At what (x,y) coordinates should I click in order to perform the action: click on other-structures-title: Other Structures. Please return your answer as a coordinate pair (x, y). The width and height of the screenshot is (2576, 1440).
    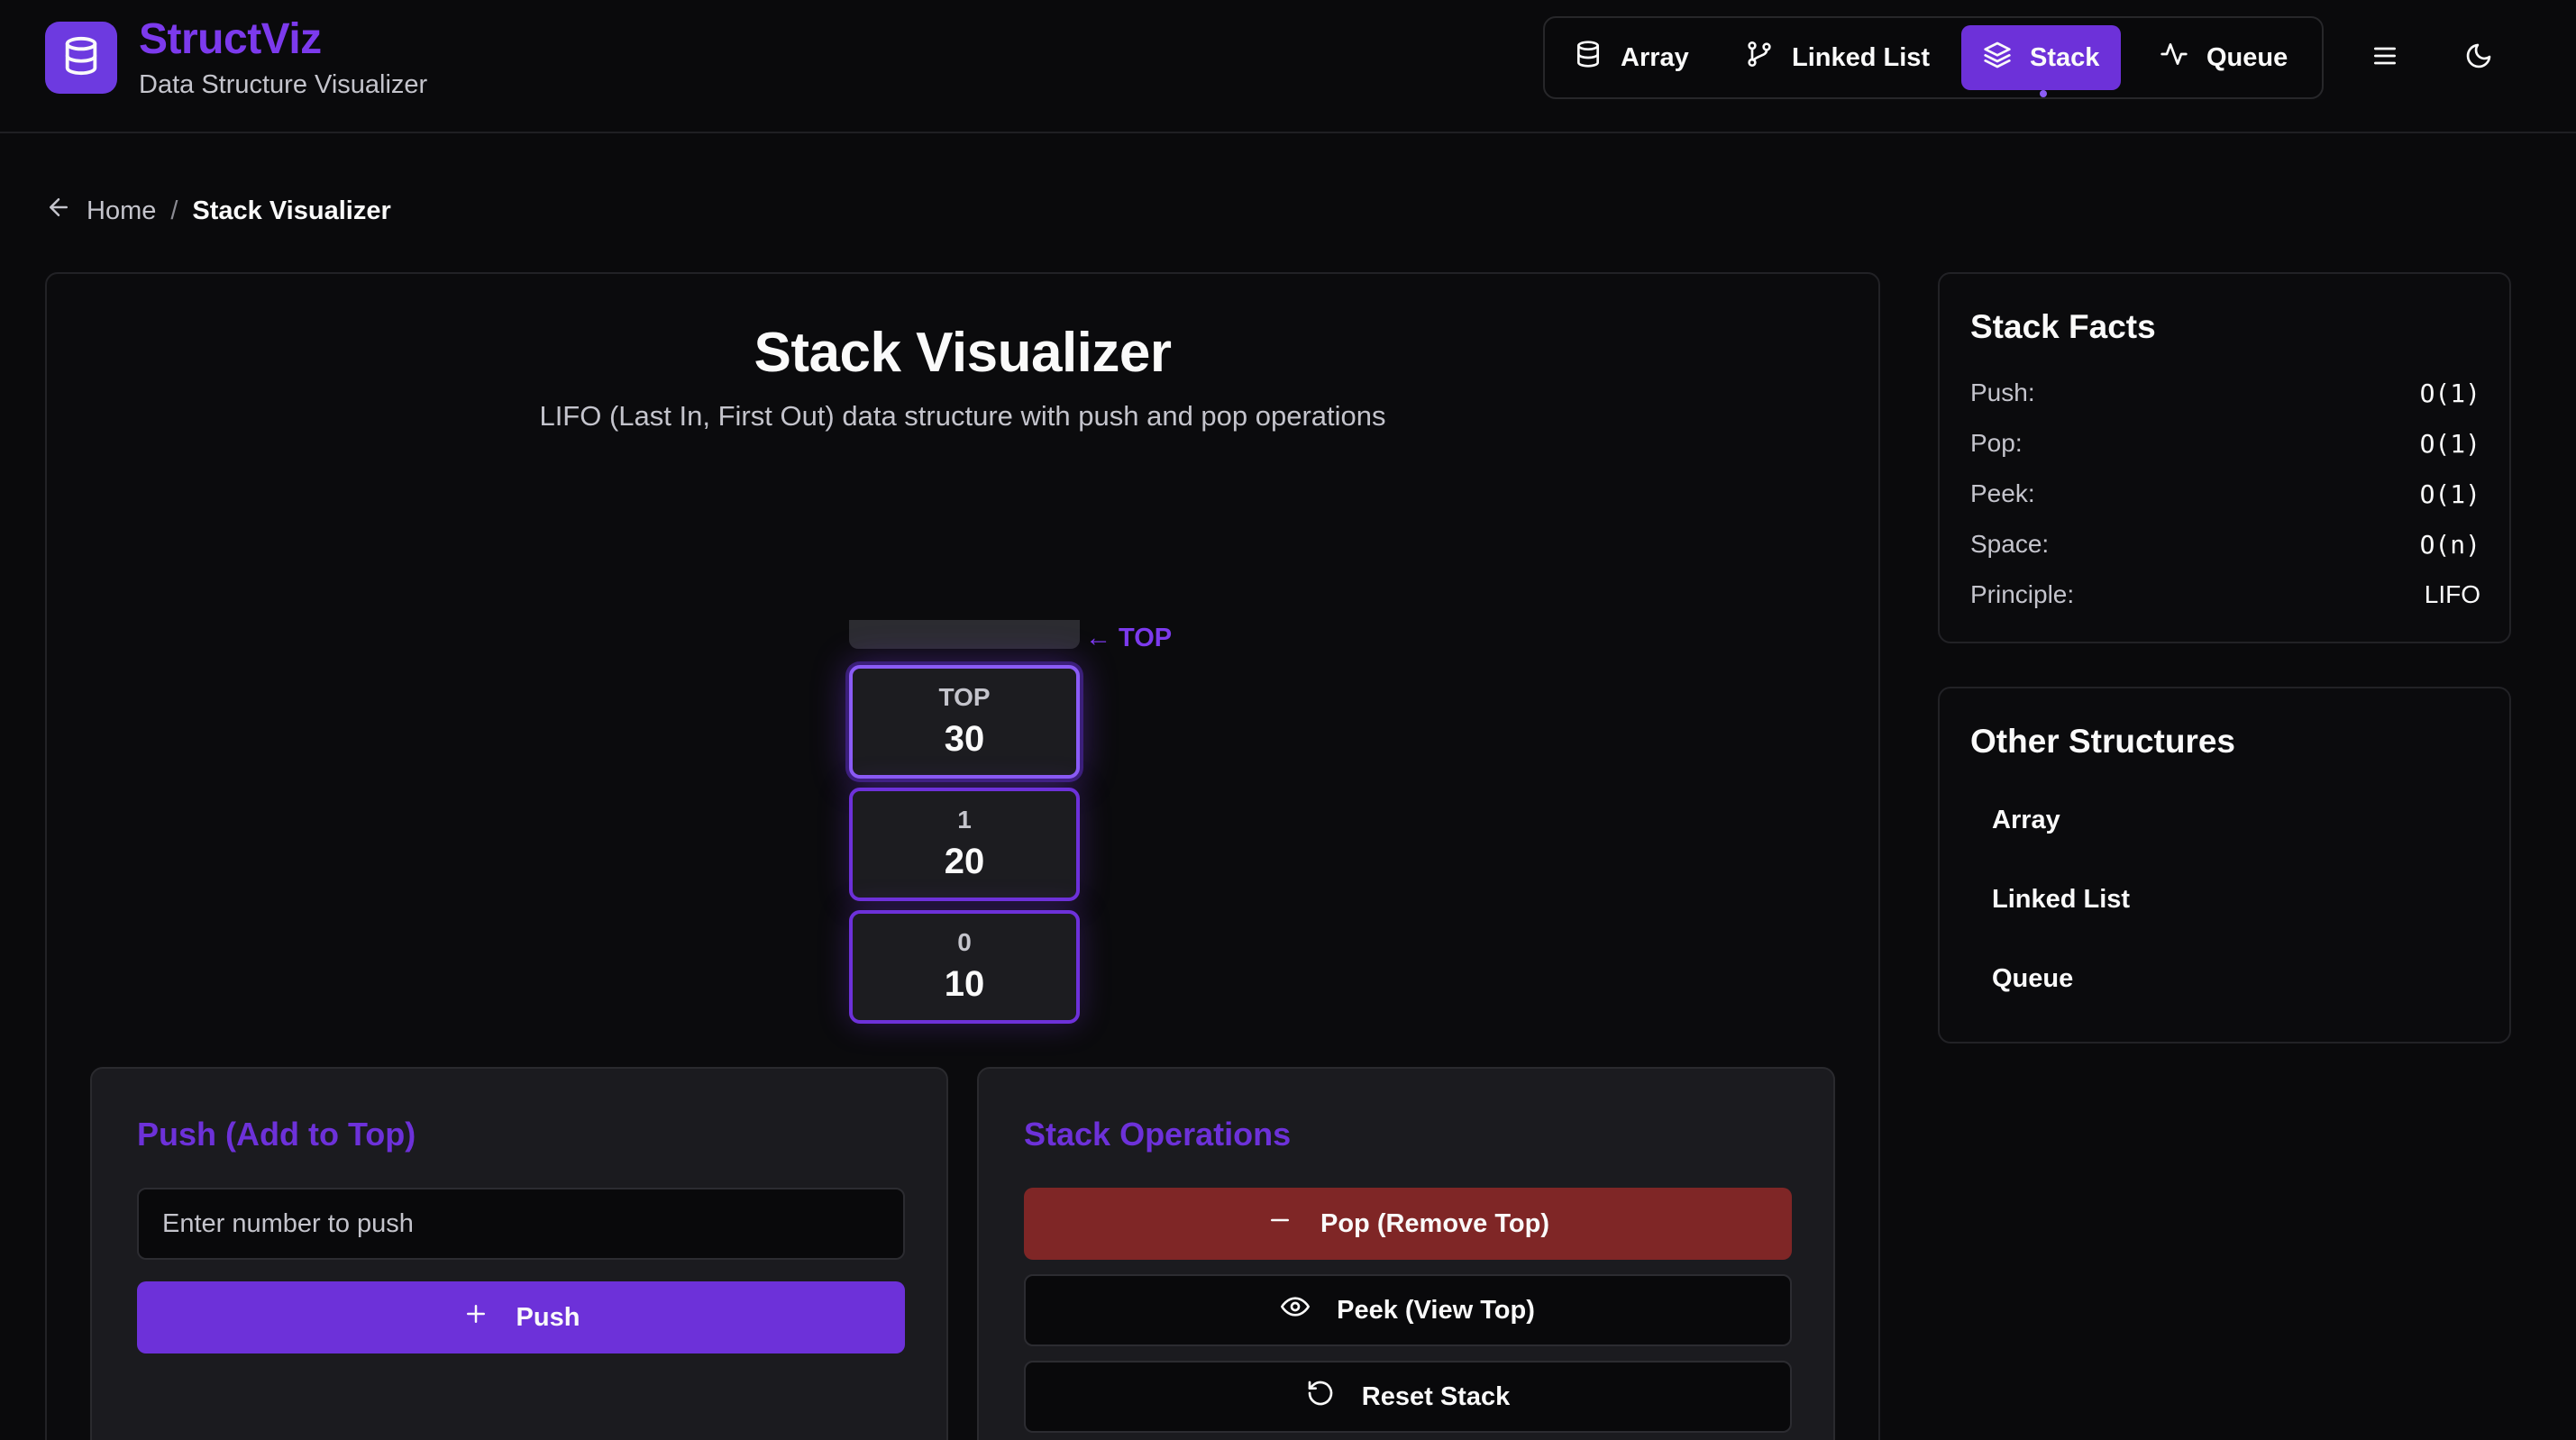
    Looking at the image, I should click on (2103, 741).